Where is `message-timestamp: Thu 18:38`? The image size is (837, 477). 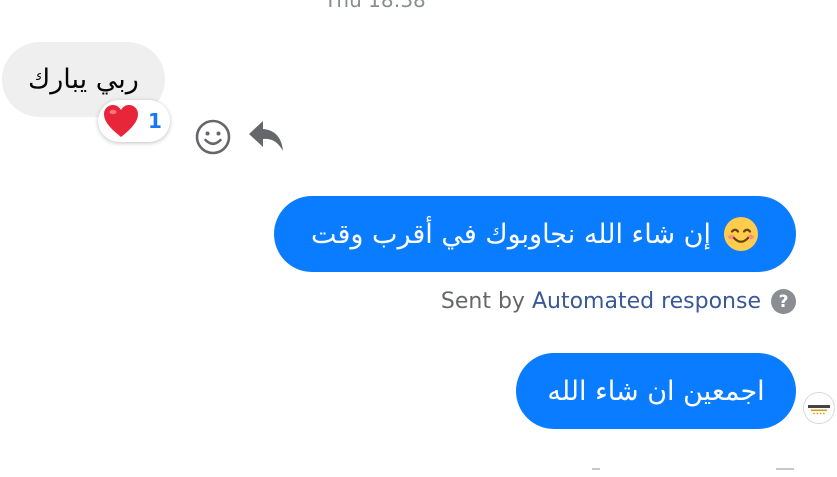
message-timestamp: Thu 18:38 is located at coordinates (375, 6).